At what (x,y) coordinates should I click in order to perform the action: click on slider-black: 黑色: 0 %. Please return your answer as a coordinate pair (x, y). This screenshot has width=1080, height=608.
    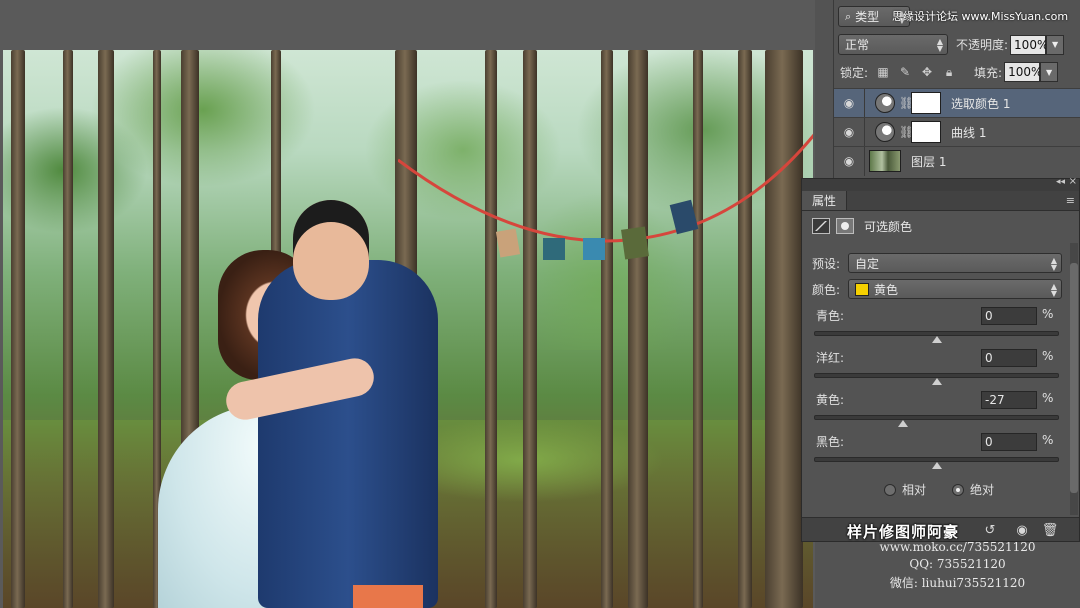
    Looking at the image, I should click on (936, 453).